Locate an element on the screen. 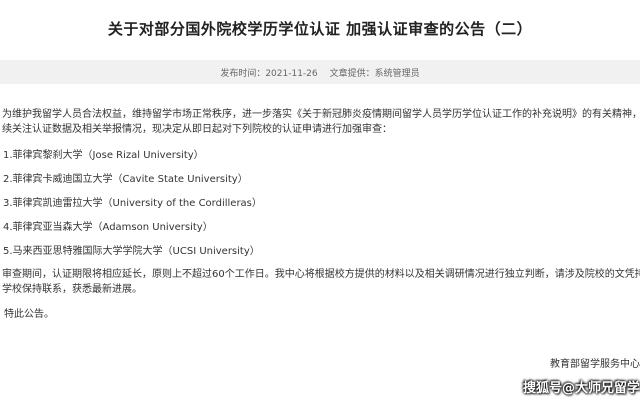 The height and width of the screenshot is (400, 640). review-paragraph-line-2: 学校保持联系，获悉最新进展。 is located at coordinates (72, 289).